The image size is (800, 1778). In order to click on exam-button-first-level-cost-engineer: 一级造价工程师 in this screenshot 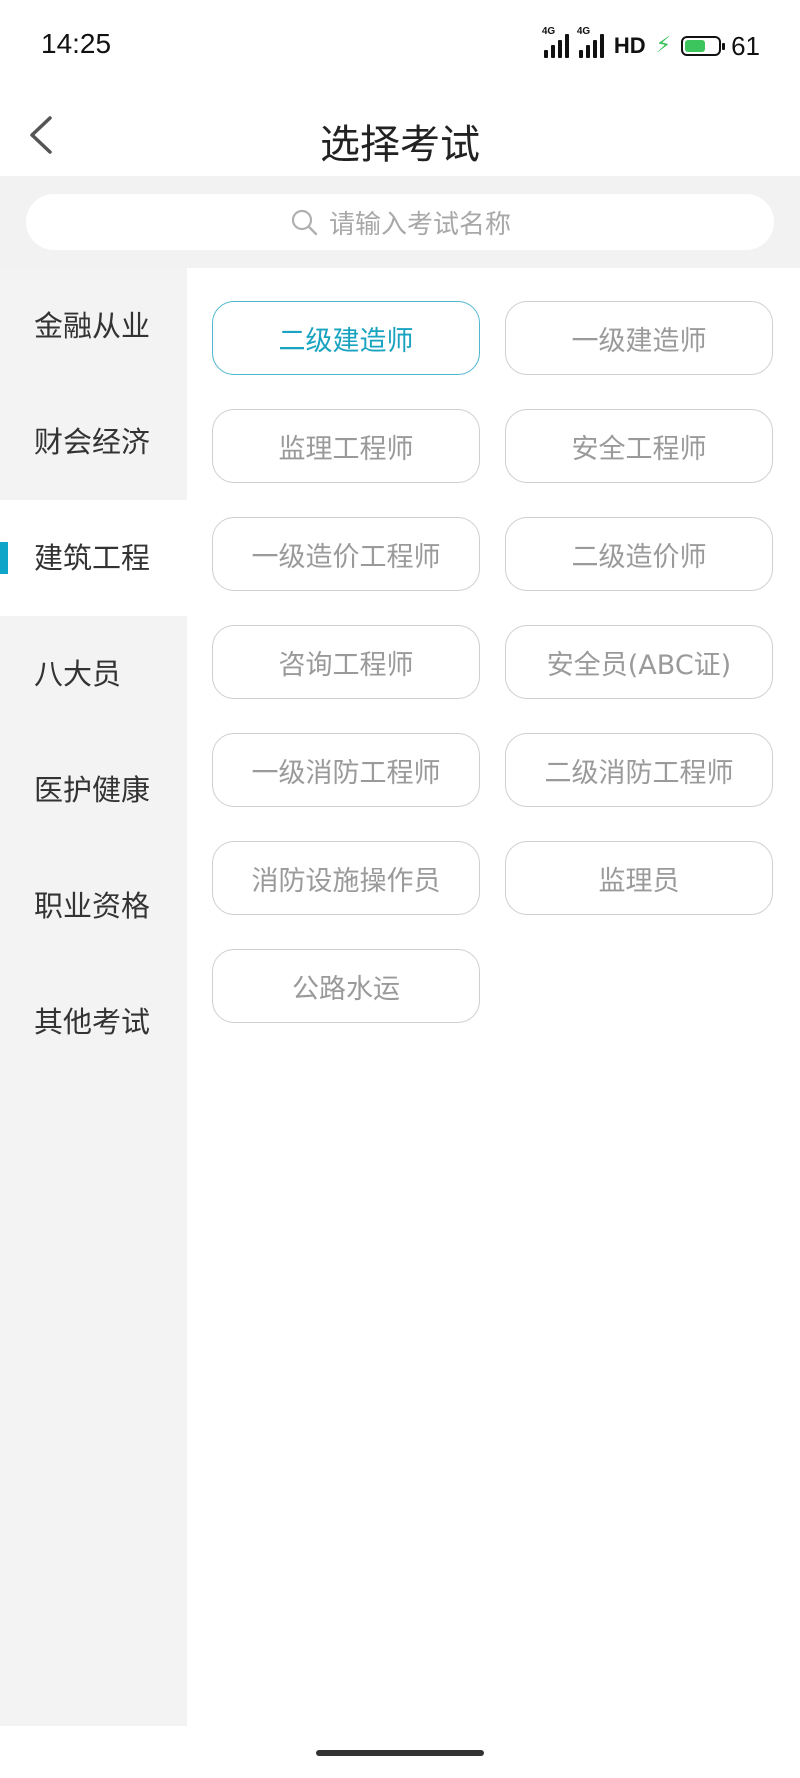, I will do `click(346, 554)`.